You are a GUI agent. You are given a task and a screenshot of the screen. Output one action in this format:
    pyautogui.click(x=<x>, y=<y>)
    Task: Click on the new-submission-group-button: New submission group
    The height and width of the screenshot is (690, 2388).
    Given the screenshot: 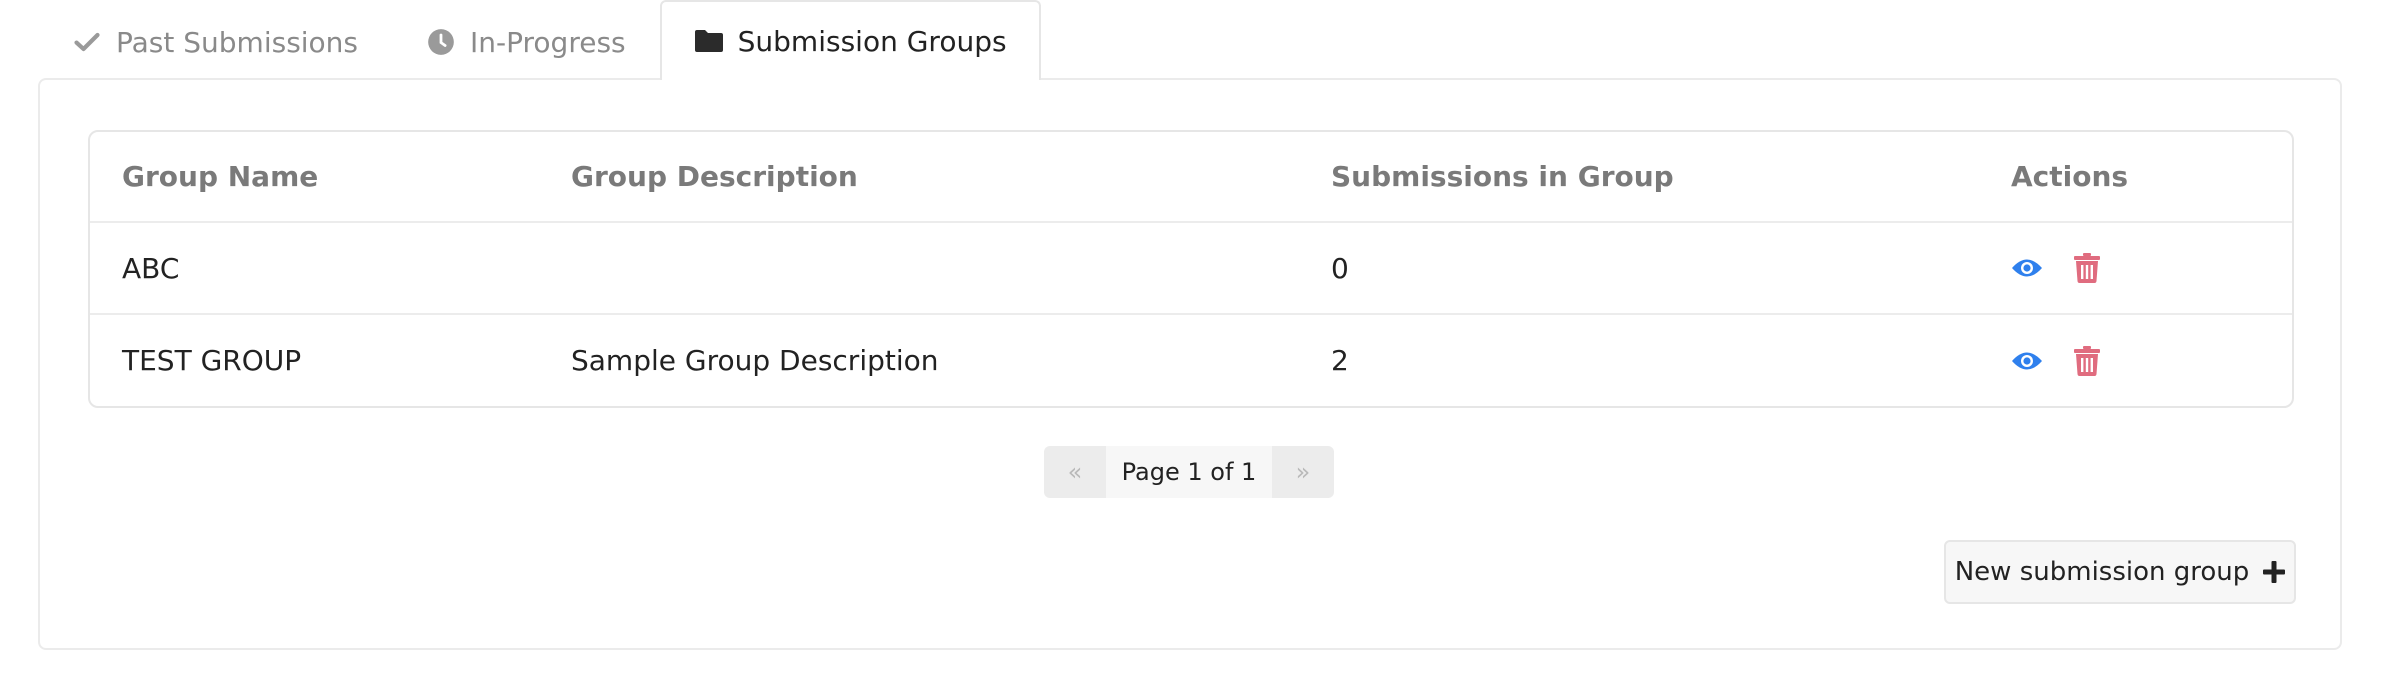 What is the action you would take?
    pyautogui.click(x=2120, y=572)
    